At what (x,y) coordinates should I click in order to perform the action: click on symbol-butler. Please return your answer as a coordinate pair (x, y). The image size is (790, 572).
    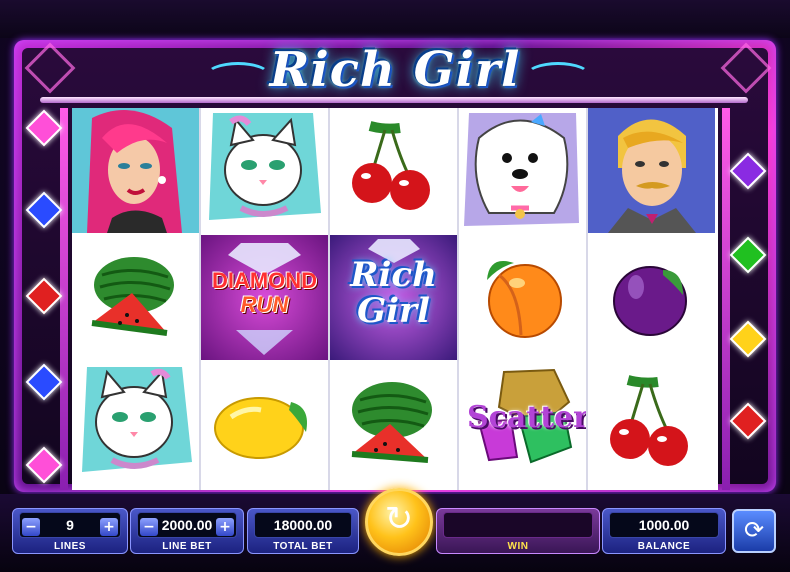
    Looking at the image, I should click on (651, 170).